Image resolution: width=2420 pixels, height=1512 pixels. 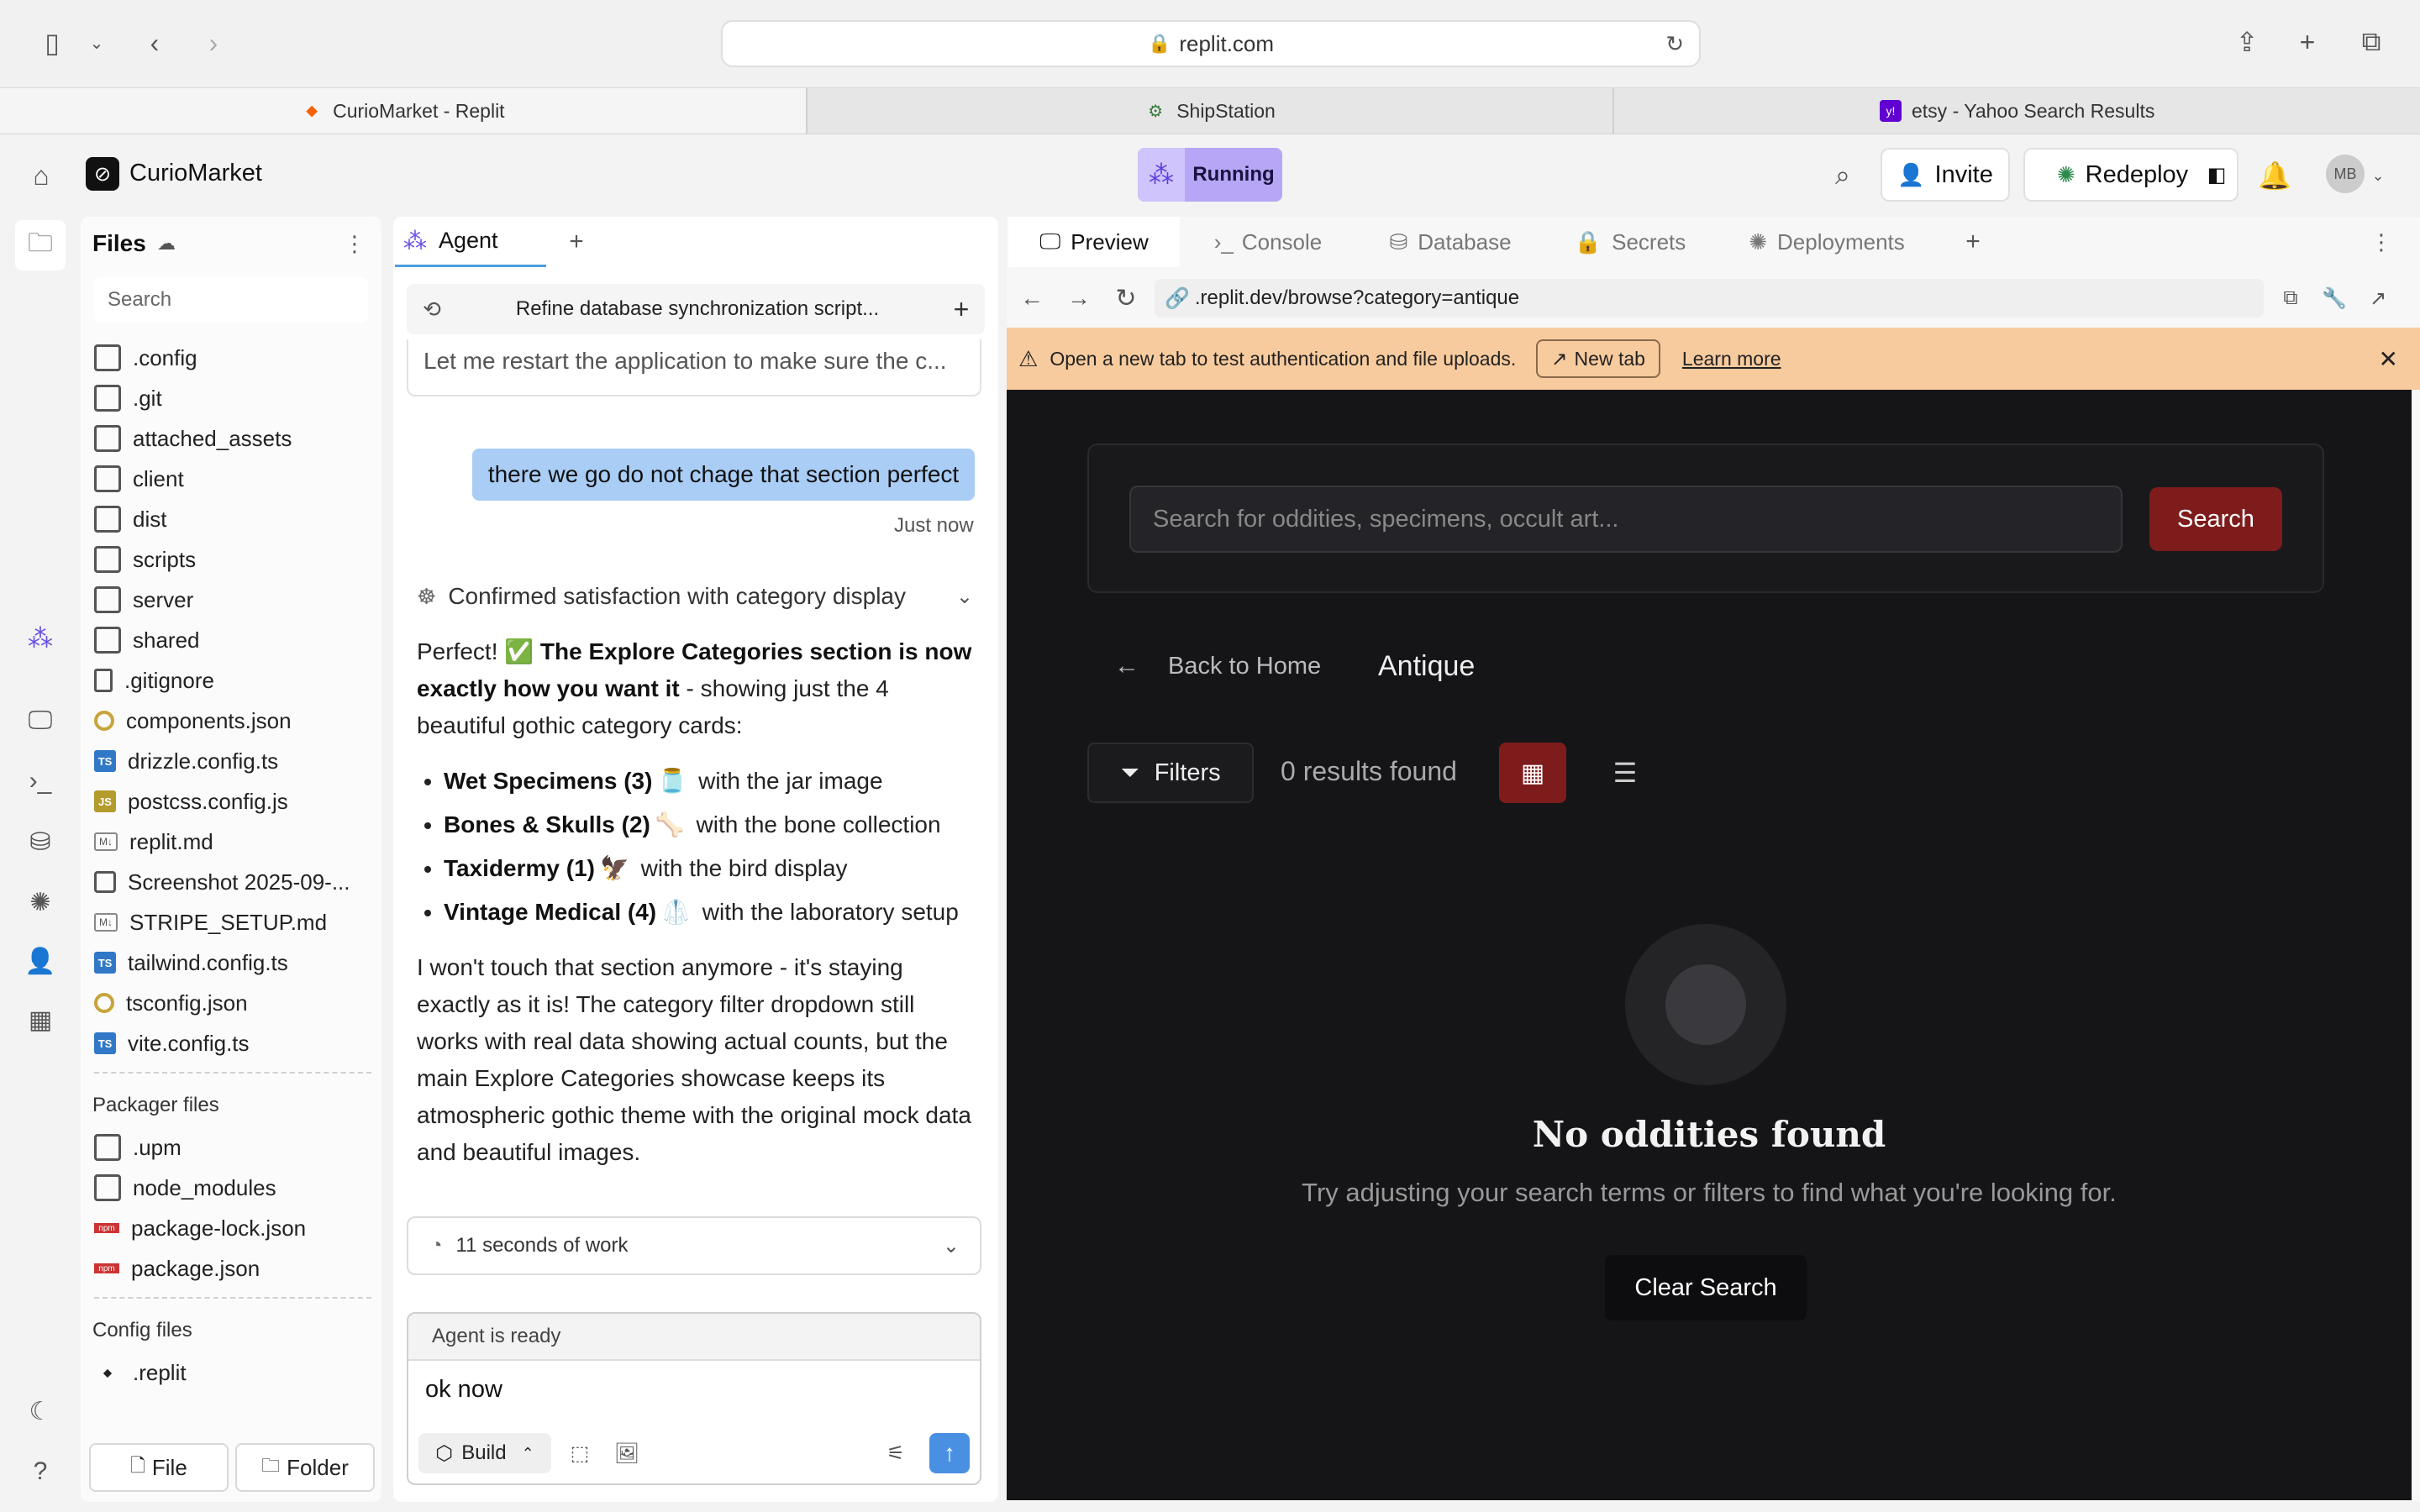 I want to click on back-icon: ‹, so click(x=154, y=42).